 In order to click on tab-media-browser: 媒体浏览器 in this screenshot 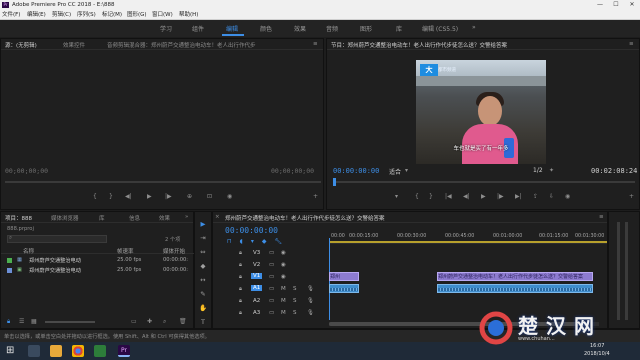, I will do `click(65, 218)`.